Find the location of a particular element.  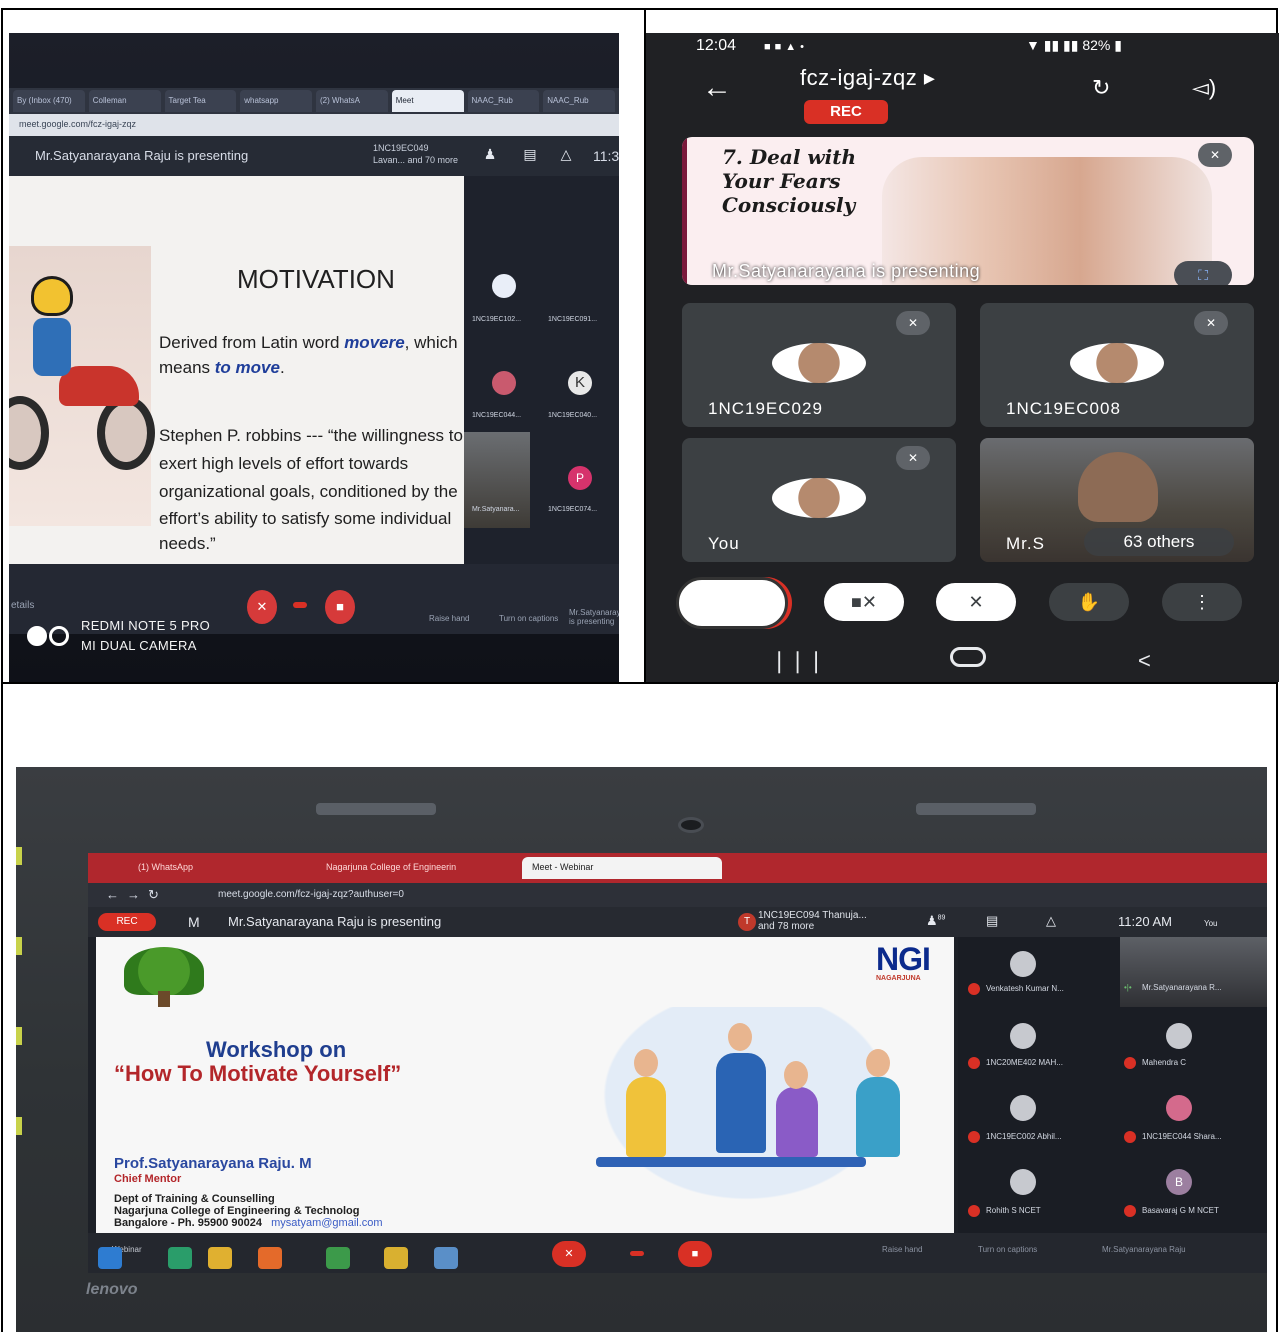

rider-helmet is located at coordinates (52, 296).